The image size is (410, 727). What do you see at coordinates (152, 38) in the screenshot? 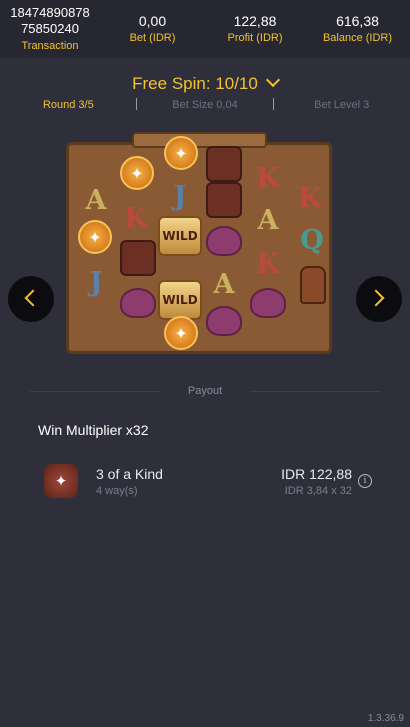
I see `bet-label: Bet (IDR)` at bounding box center [152, 38].